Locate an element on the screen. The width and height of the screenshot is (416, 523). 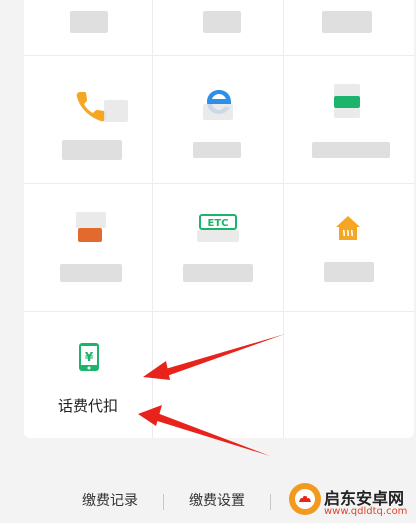
payment-settings-link: 缴费设置 is located at coordinates (217, 500).